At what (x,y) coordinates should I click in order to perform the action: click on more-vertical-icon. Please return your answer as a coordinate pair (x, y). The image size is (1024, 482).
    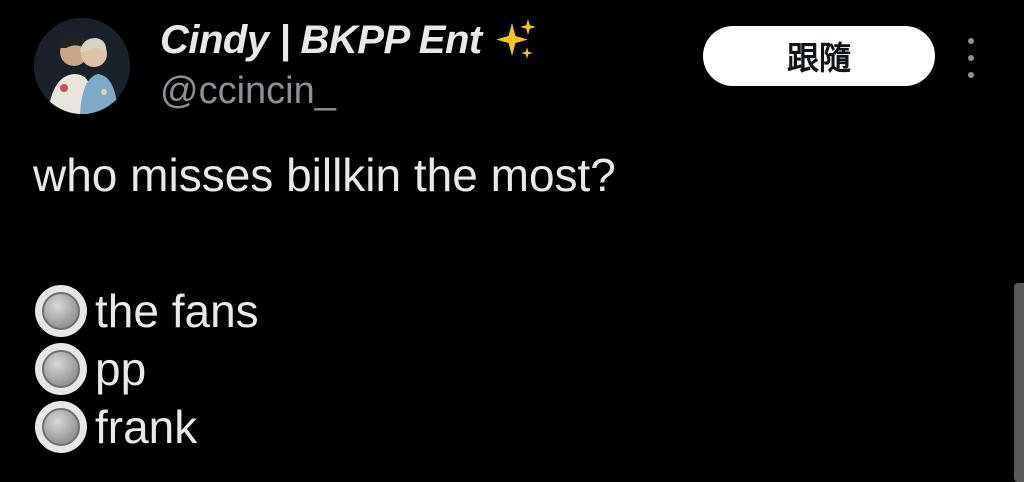
    Looking at the image, I should click on (971, 58).